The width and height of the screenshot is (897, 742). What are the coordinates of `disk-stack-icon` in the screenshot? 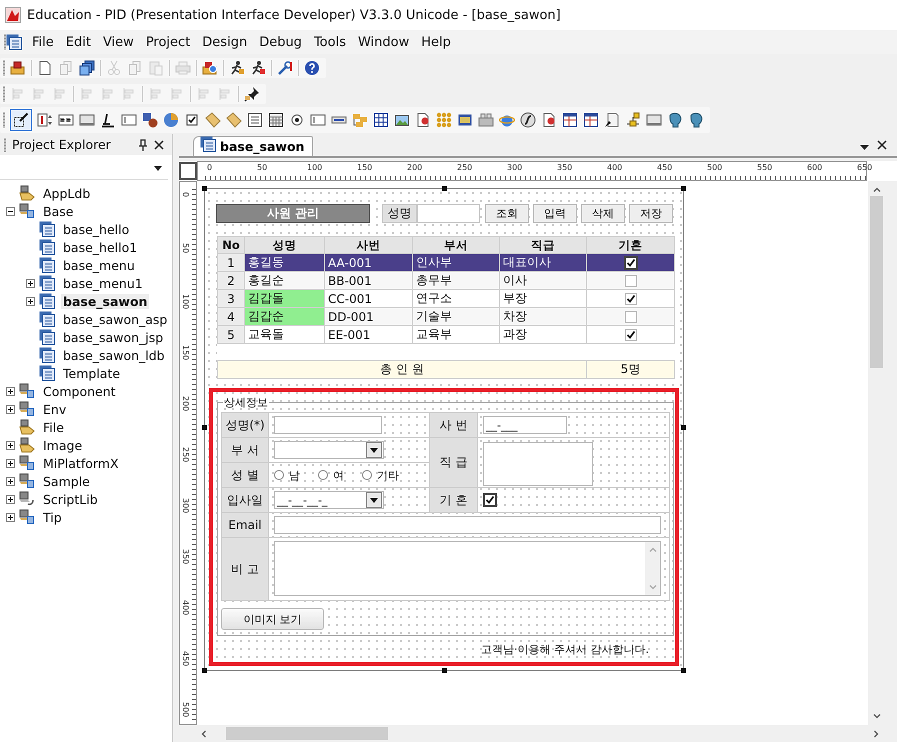 It's located at (87, 68).